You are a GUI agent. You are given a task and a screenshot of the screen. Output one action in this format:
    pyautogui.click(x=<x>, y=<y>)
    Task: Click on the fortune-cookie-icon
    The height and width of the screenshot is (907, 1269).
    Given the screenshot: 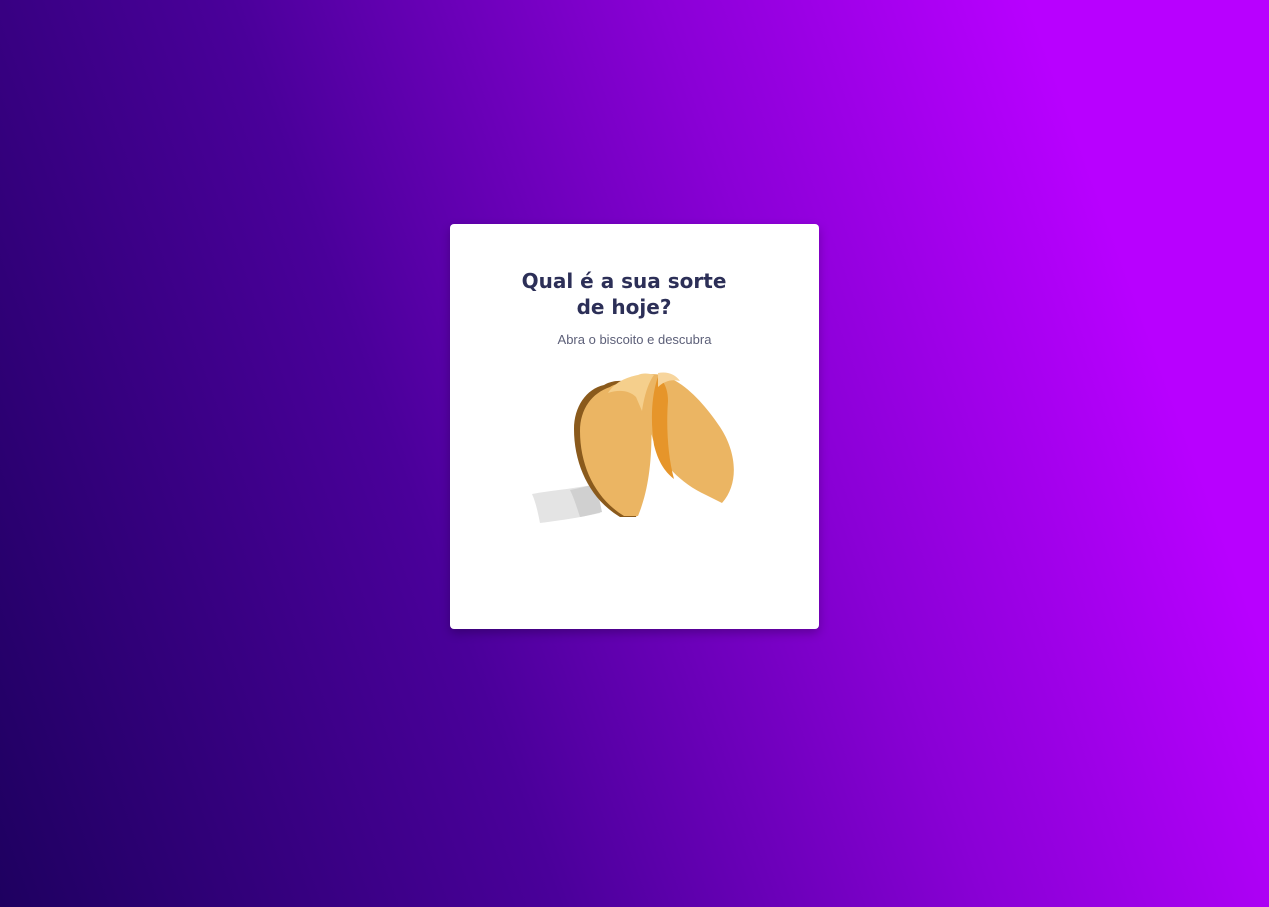 What is the action you would take?
    pyautogui.click(x=633, y=447)
    